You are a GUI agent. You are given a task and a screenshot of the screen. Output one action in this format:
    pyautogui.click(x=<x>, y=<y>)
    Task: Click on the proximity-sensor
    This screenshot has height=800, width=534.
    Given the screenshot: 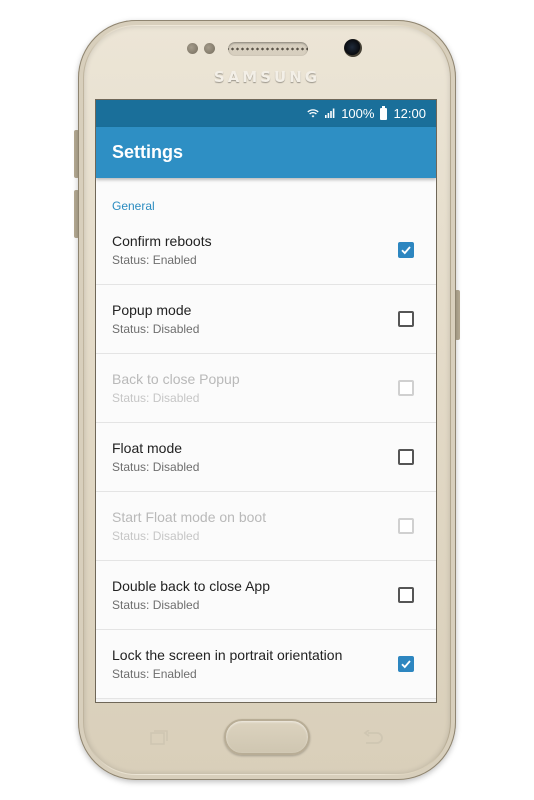 What is the action you would take?
    pyautogui.click(x=192, y=48)
    